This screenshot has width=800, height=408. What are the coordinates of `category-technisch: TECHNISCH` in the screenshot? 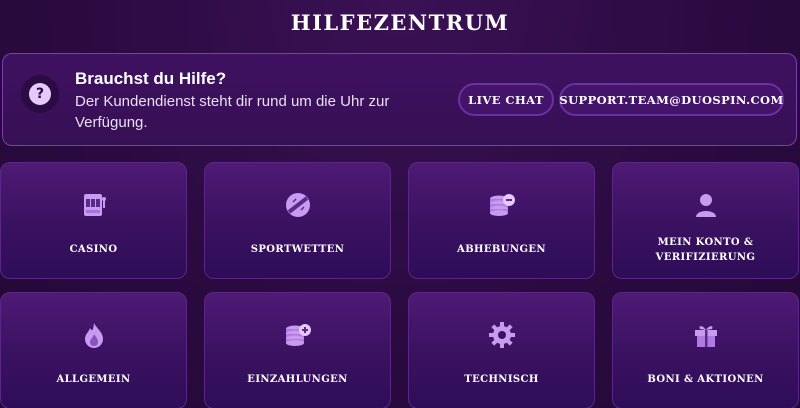 It's located at (501, 350).